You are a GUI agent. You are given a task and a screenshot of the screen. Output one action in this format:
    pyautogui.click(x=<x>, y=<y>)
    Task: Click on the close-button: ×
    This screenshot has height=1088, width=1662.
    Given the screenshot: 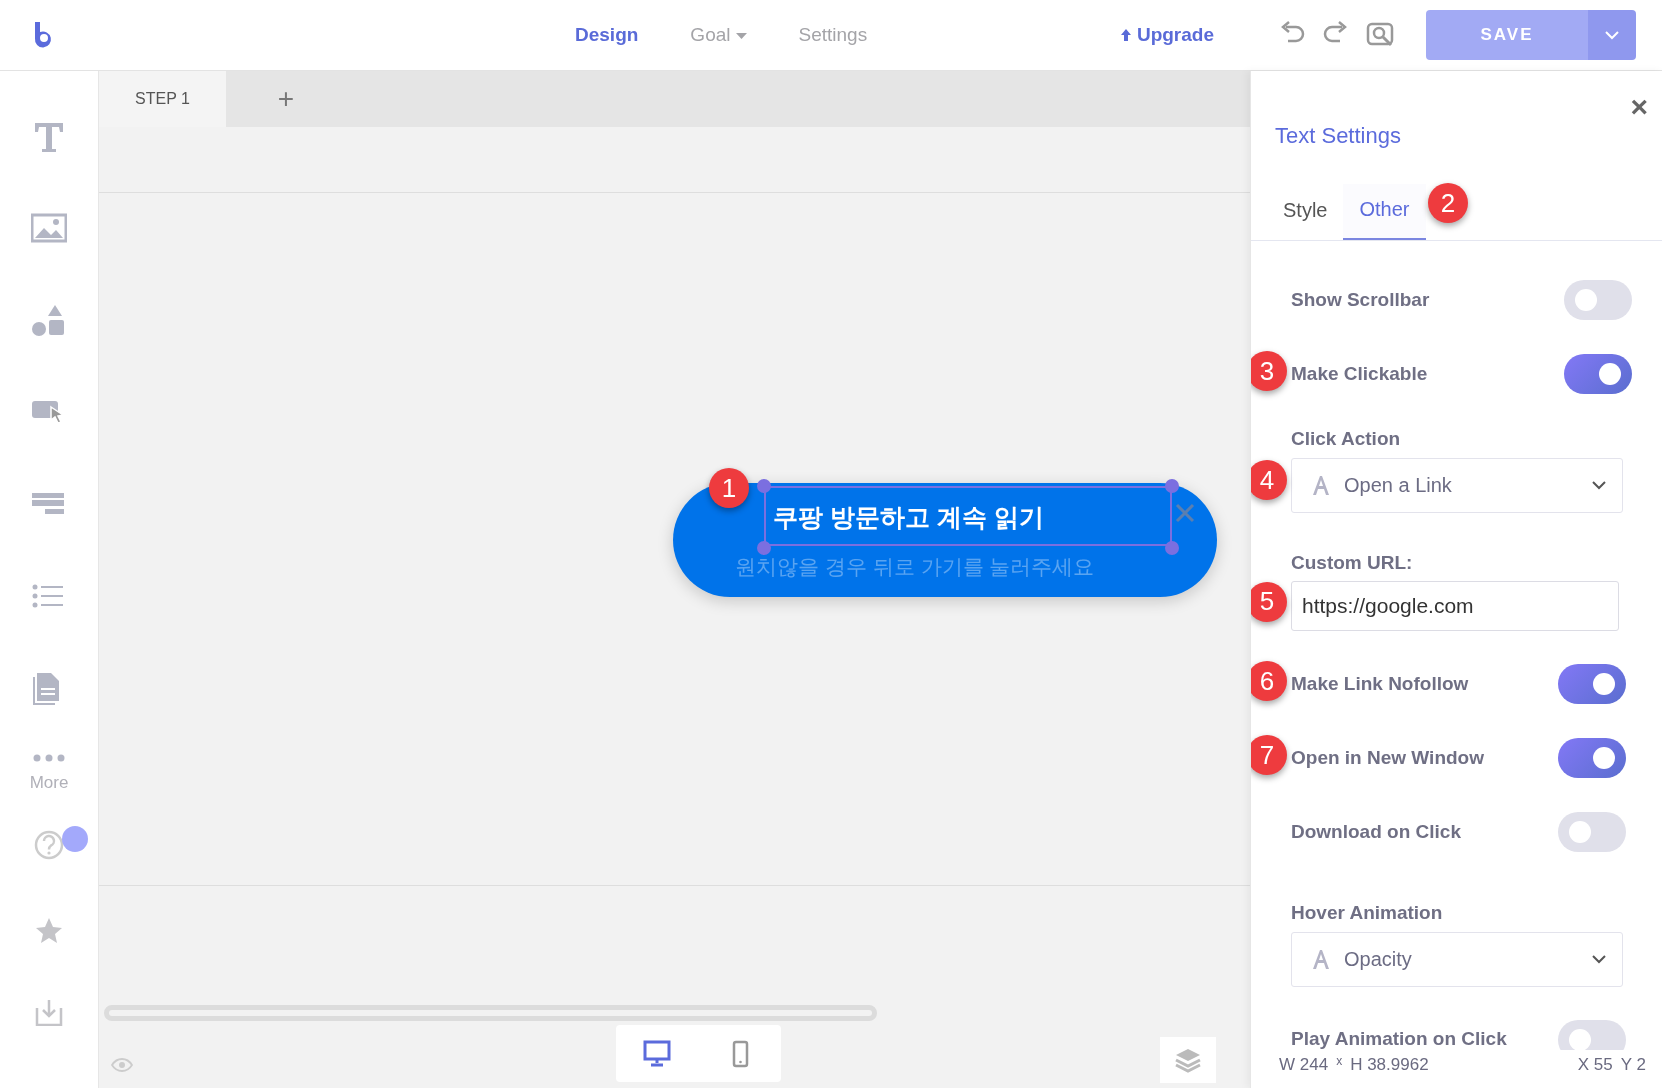 What is the action you would take?
    pyautogui.click(x=1639, y=107)
    